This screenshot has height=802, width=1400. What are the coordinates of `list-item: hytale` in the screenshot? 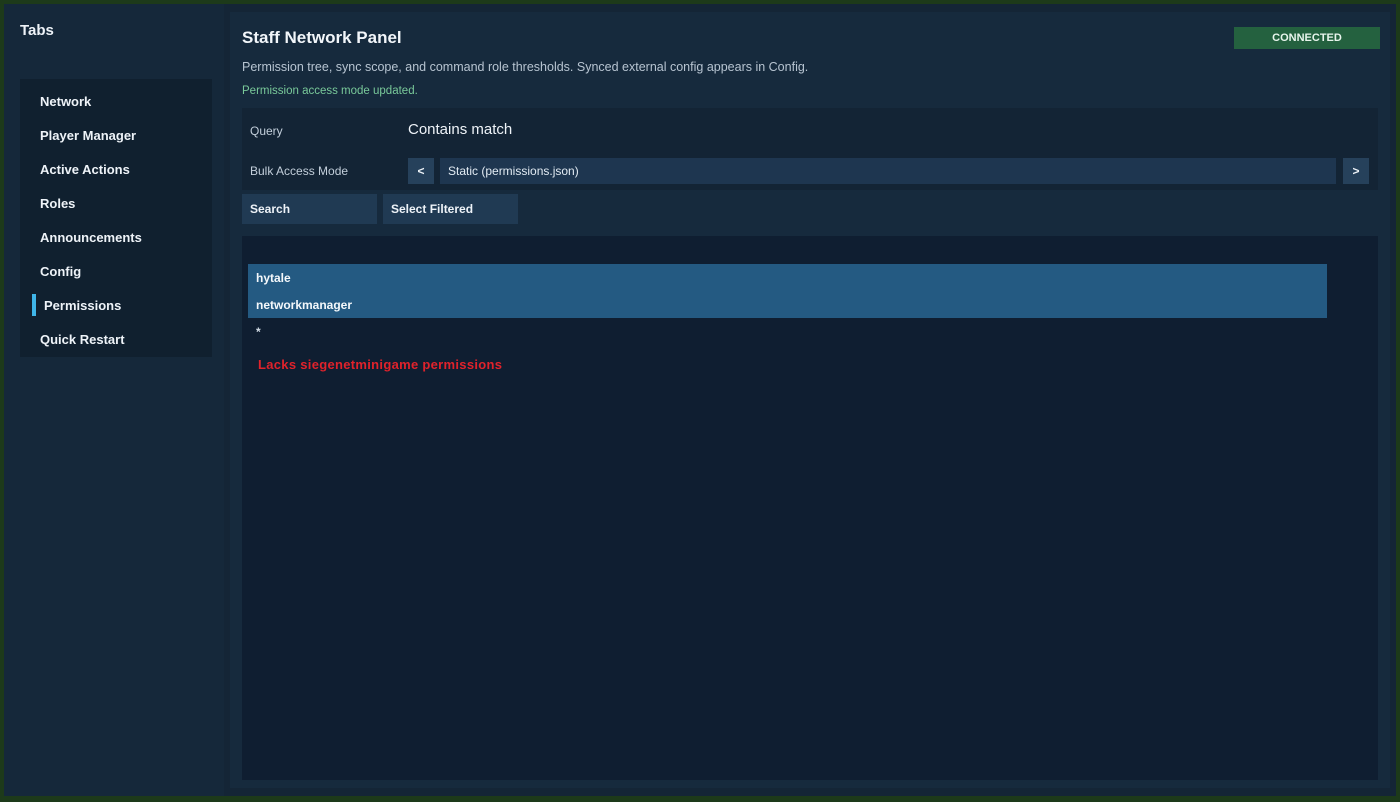 It's located at (787, 277).